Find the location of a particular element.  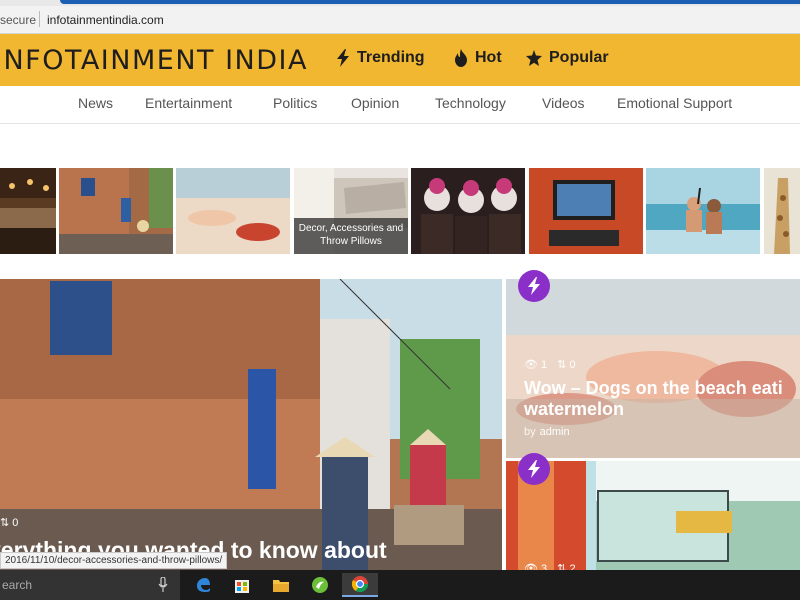

taskbar-app is located at coordinates (320, 585).